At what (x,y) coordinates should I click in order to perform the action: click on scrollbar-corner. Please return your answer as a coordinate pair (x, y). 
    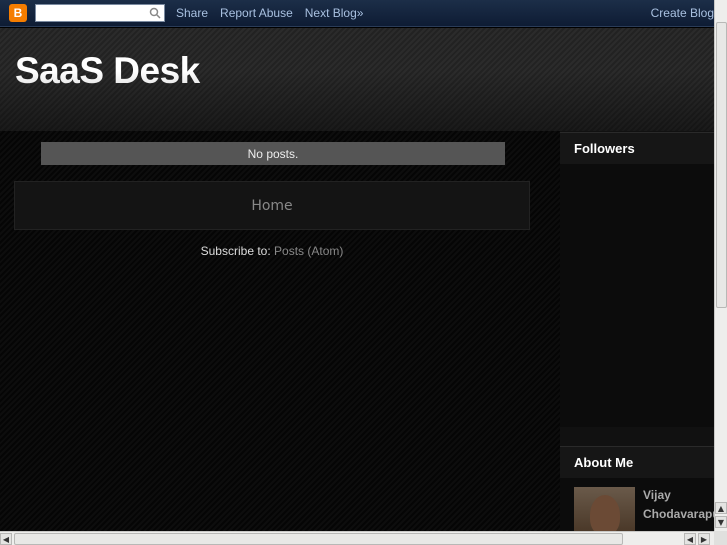
    Looking at the image, I should click on (720, 538).